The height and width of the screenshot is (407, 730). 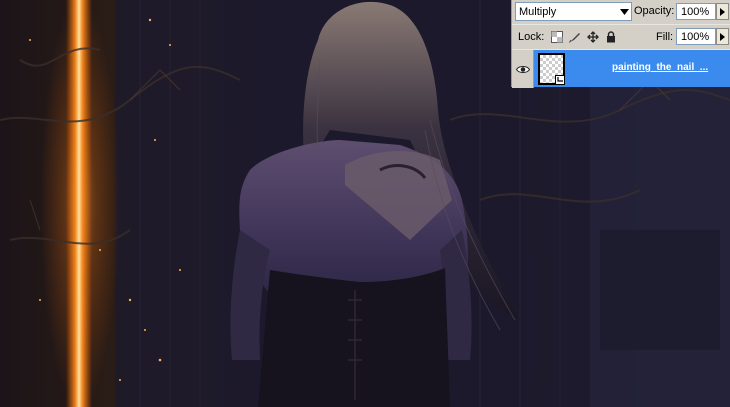 What do you see at coordinates (556, 36) in the screenshot?
I see `lock-transparent-pixels-icon` at bounding box center [556, 36].